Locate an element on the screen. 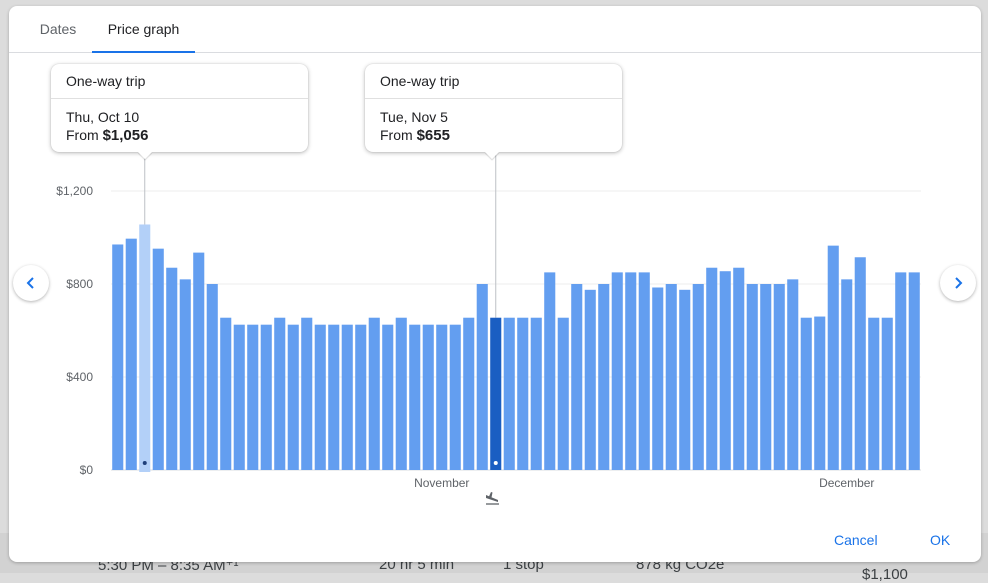 This screenshot has width=988, height=583. price-bar-hovered is located at coordinates (145, 348).